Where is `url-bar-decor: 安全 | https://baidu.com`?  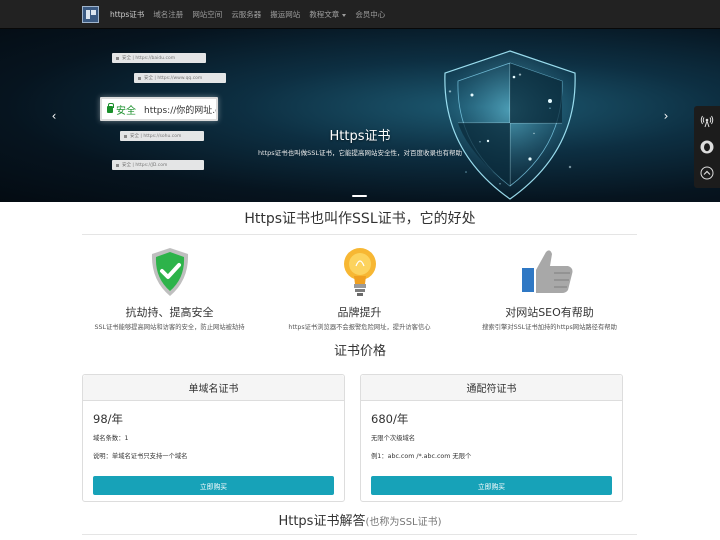 url-bar-decor: 安全 | https://baidu.com is located at coordinates (159, 58).